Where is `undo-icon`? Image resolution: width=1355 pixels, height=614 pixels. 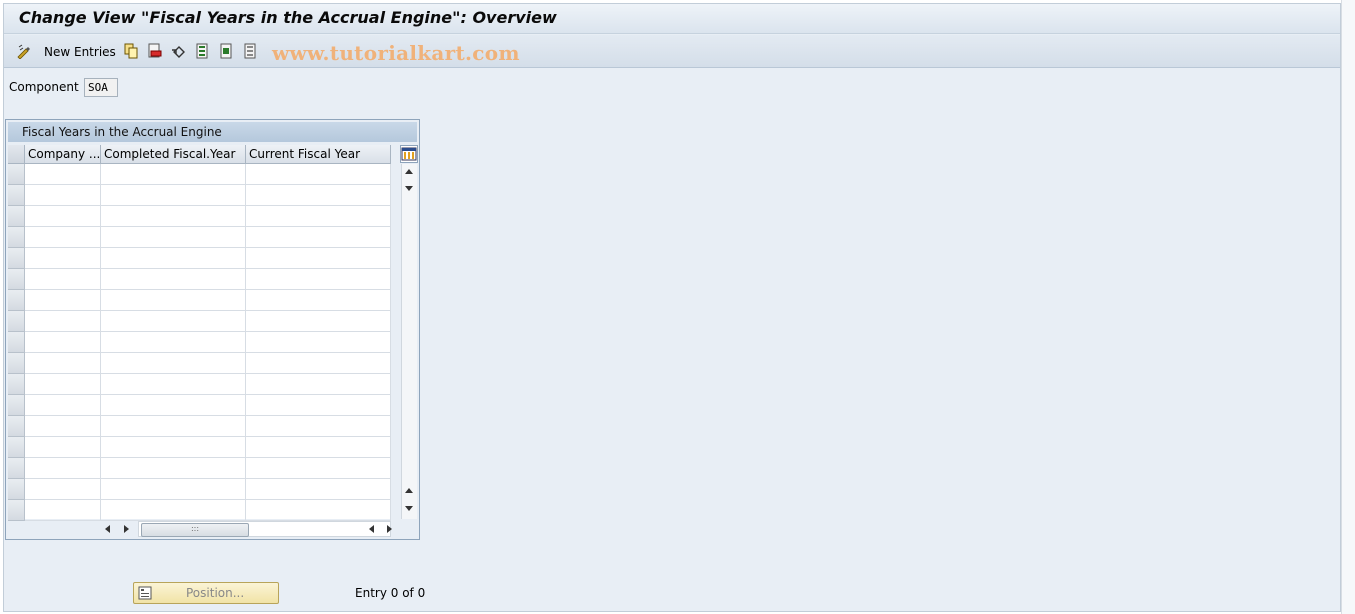 undo-icon is located at coordinates (179, 51).